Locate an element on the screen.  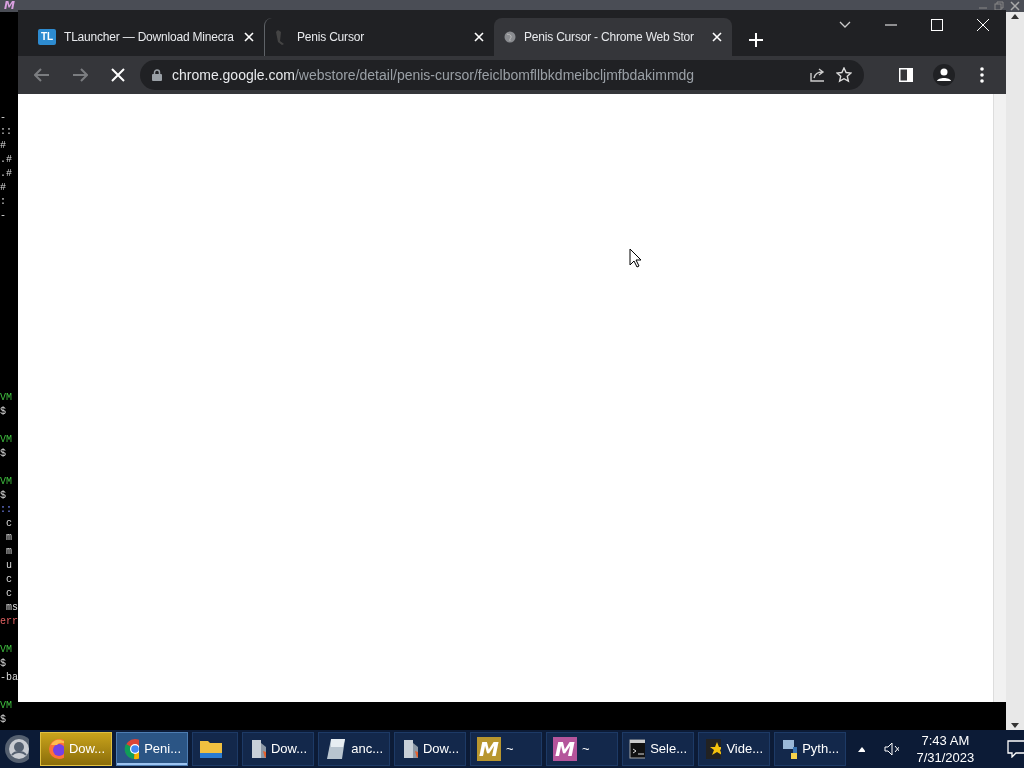
address-bar: chrome.google.com/webstore/detail/penis-cursor/feiclbomfllbkdmeibcljmfbdakimmdg is located at coordinates (502, 75).